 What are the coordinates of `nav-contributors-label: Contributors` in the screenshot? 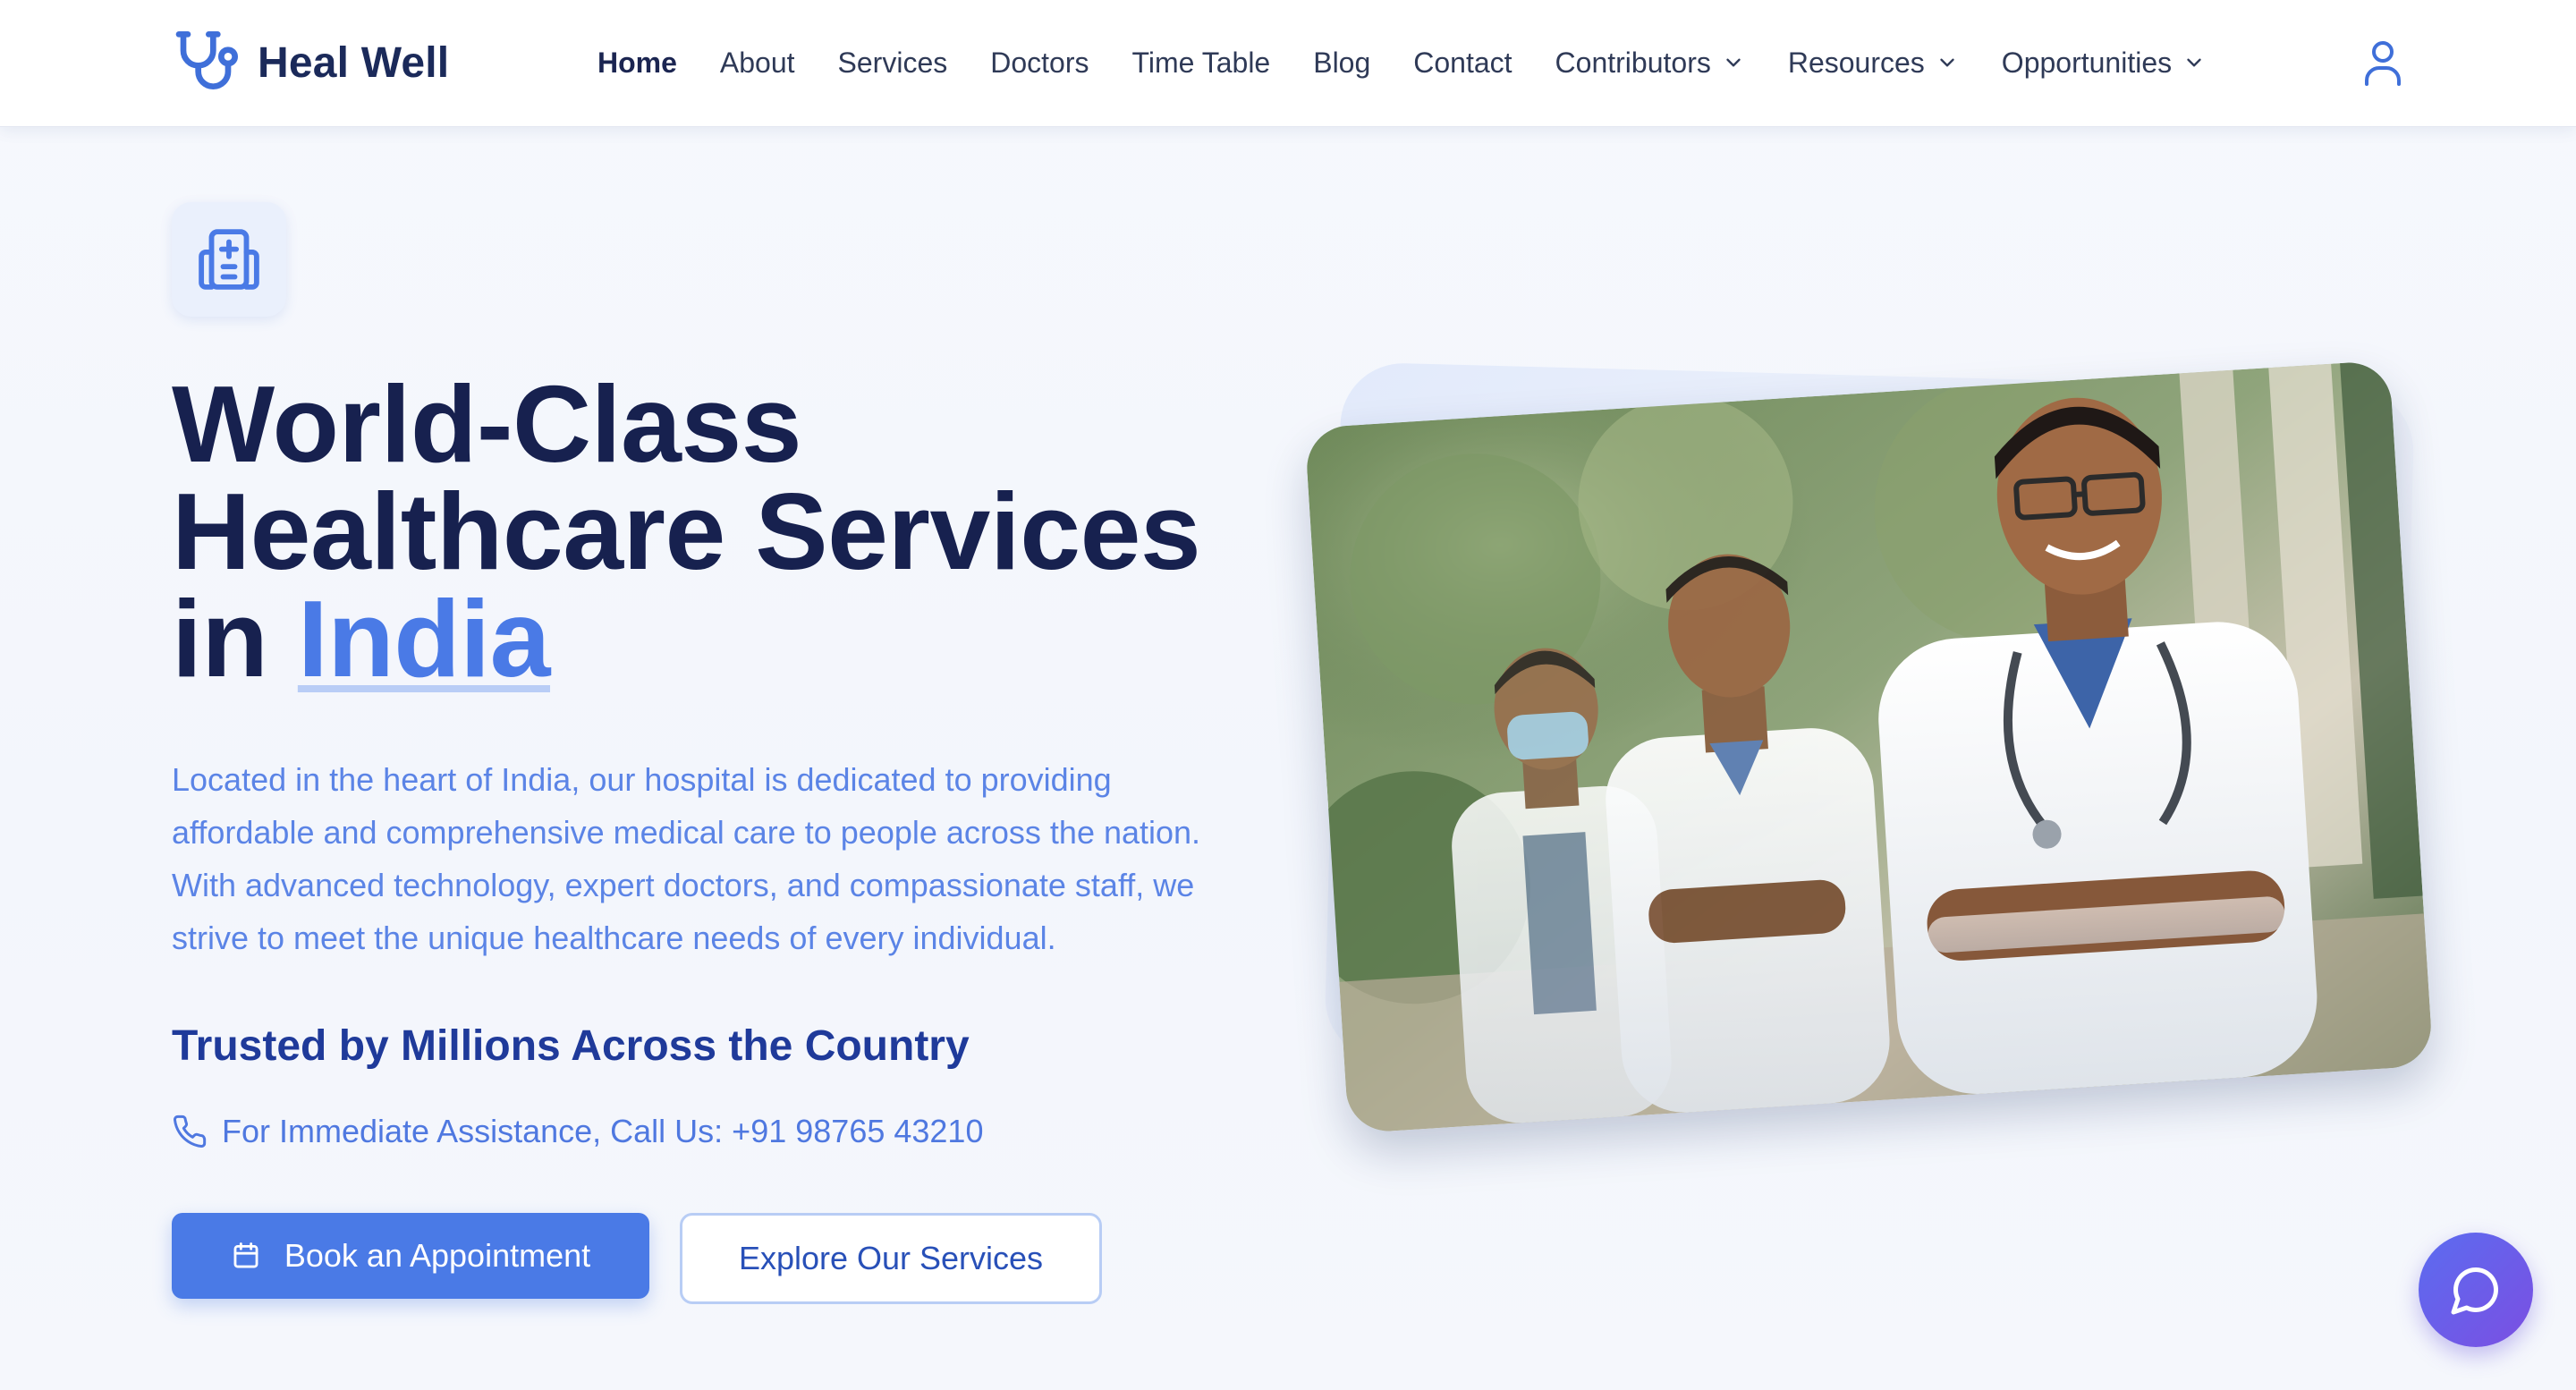 It's located at (1633, 62).